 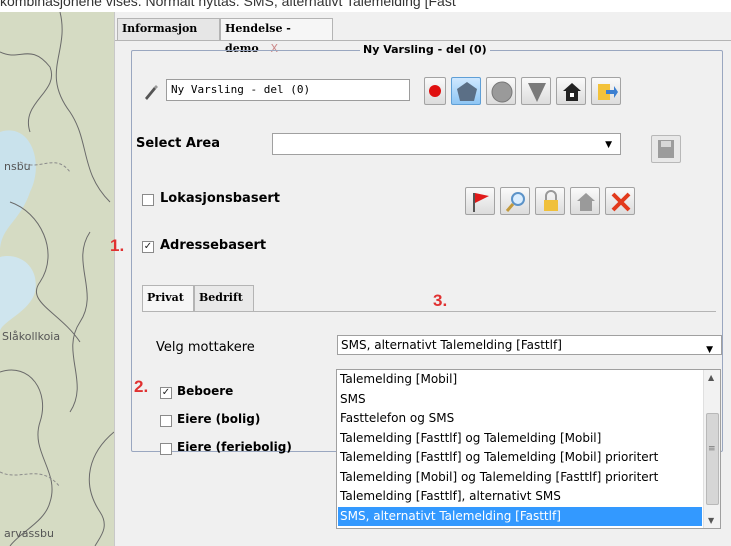 What do you see at coordinates (288, 90) in the screenshot?
I see `name-input: Ny Varsling - del (0)` at bounding box center [288, 90].